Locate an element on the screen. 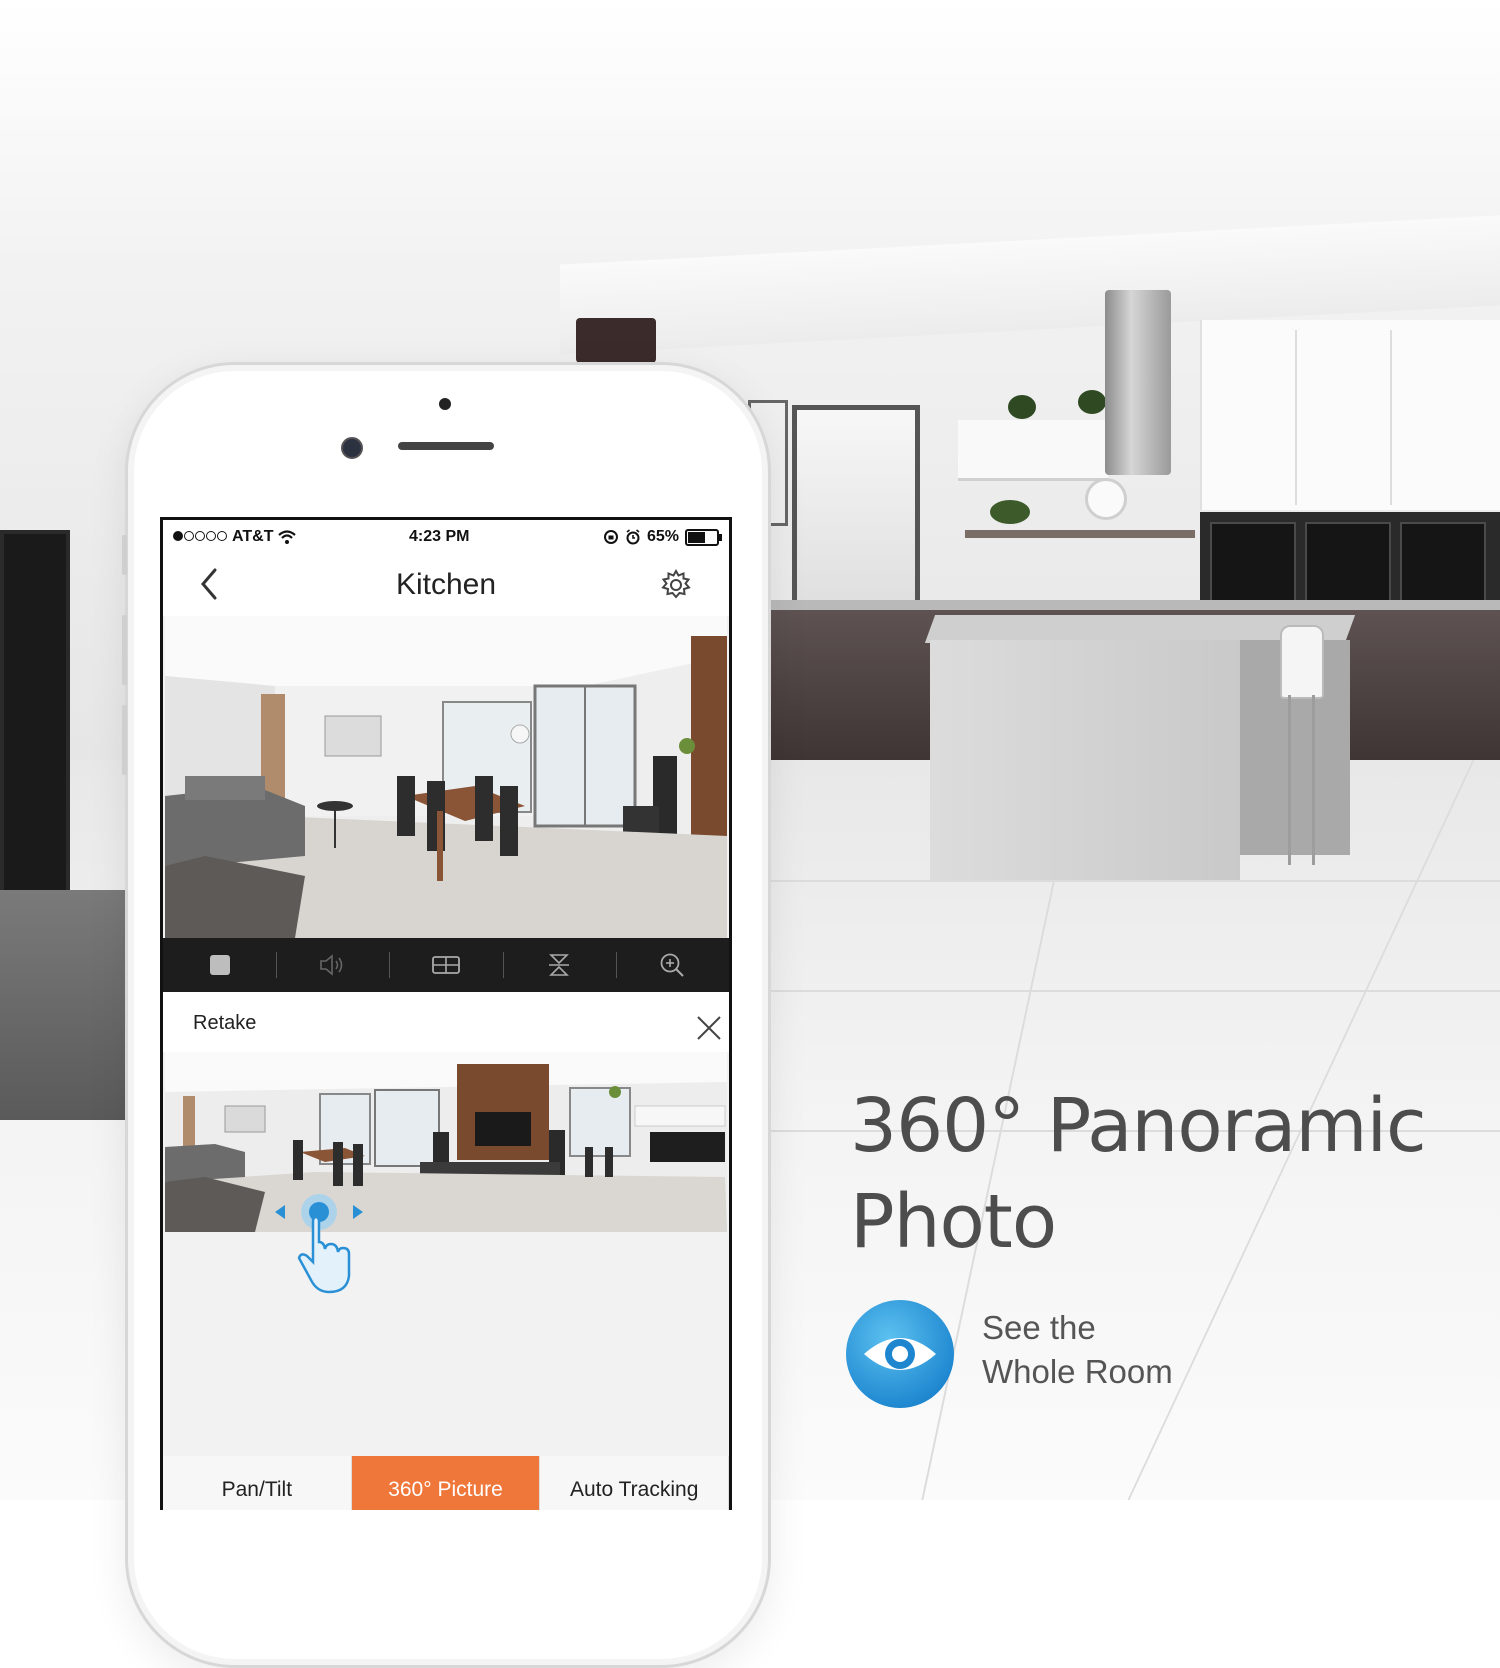  flip-icon is located at coordinates (559, 965).